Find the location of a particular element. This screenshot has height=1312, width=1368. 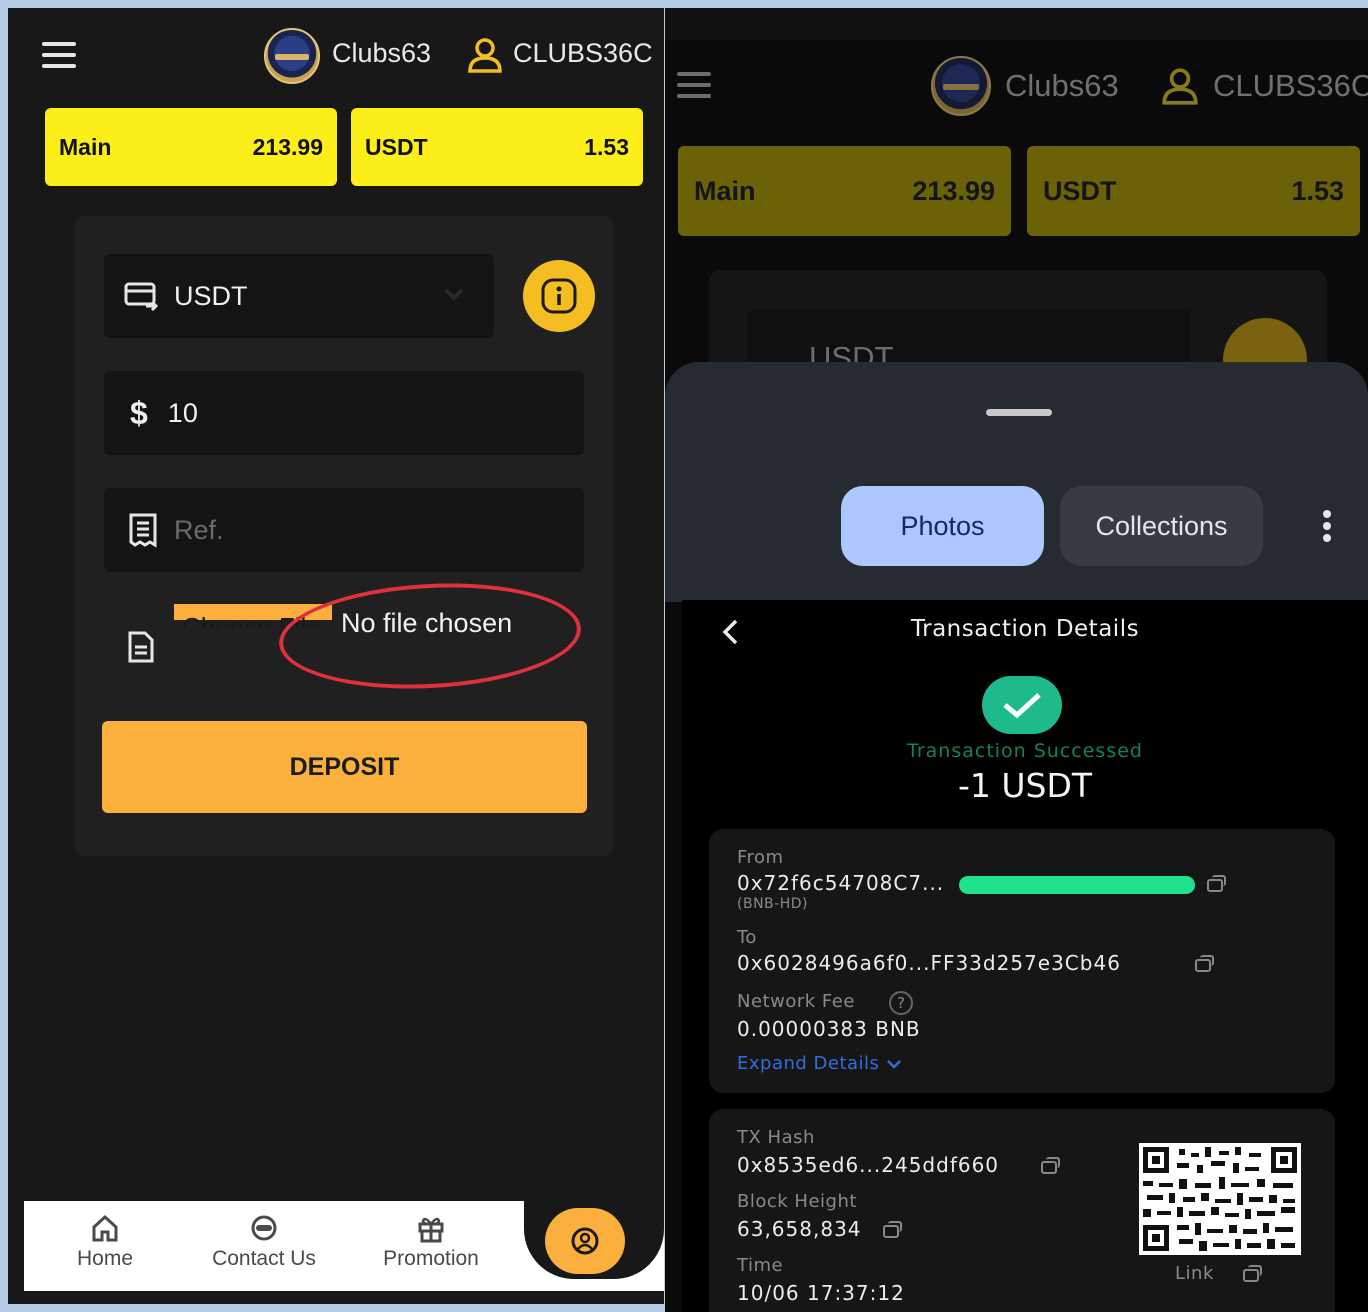

nav-contact-label: Contact Us is located at coordinates (264, 1258).